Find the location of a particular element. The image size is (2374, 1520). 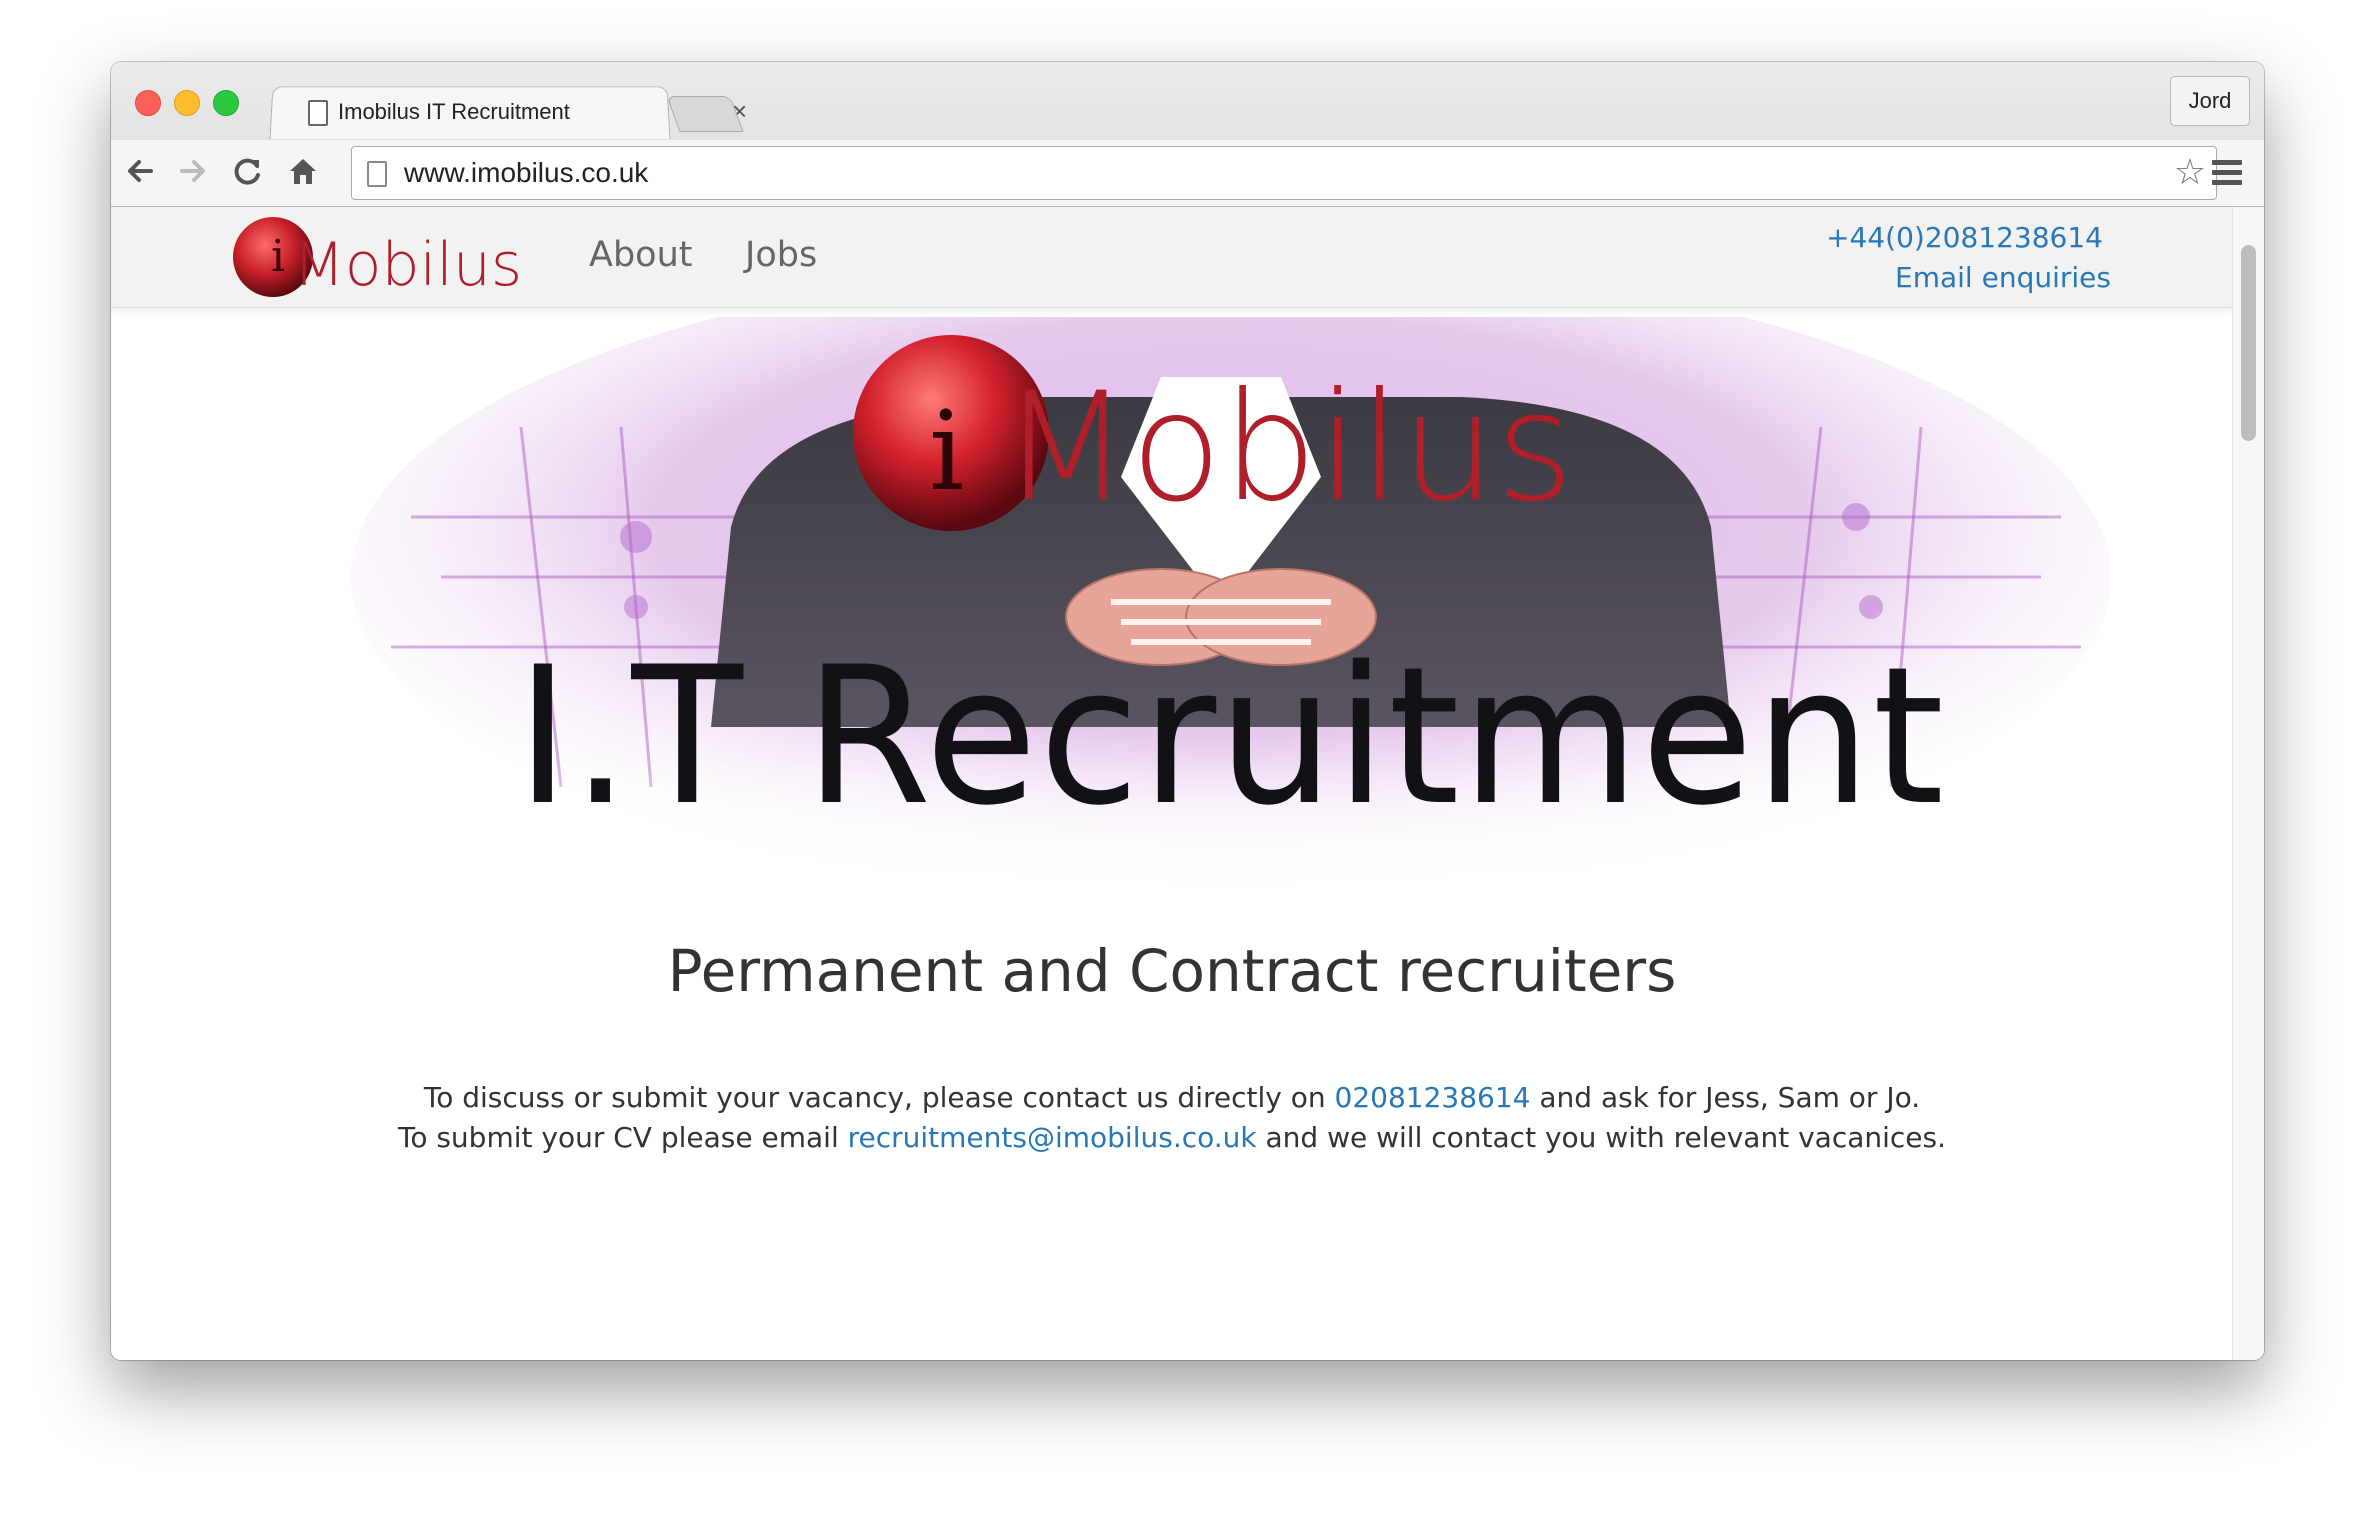

back-arrow-icon is located at coordinates (140, 171).